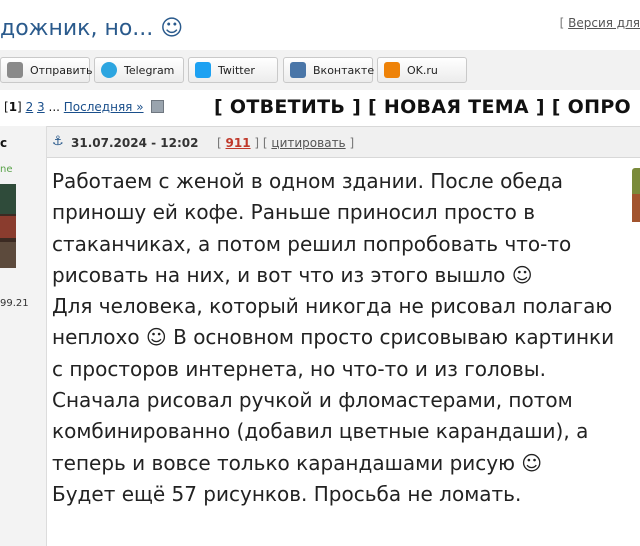  I want to click on post-date: 31.07.2024 - 12:02, so click(135, 143).